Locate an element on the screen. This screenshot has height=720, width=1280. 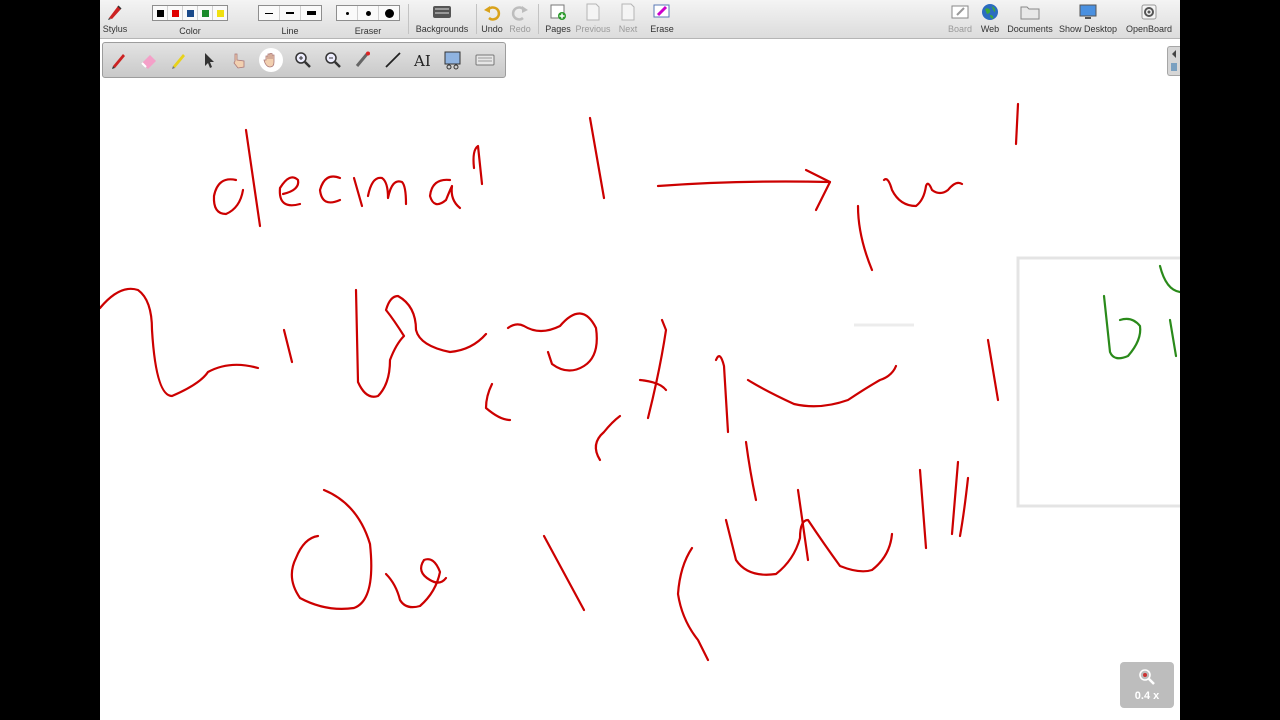
ink-strokes-green is located at coordinates (1141, 312).